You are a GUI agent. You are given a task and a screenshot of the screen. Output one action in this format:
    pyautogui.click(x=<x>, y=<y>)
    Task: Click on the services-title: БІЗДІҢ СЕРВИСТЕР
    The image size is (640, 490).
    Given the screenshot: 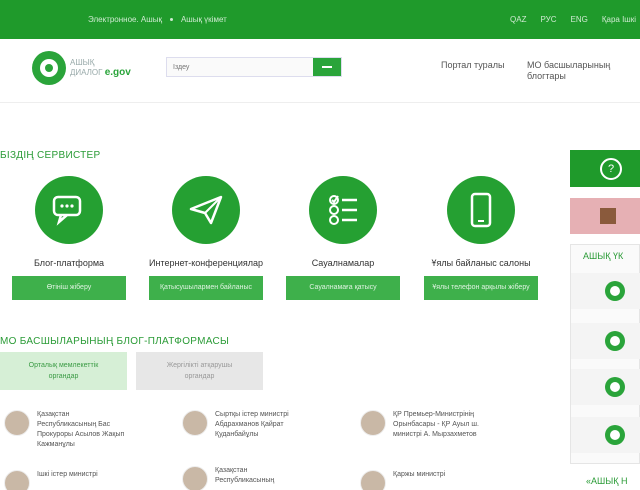 What is the action you would take?
    pyautogui.click(x=50, y=155)
    